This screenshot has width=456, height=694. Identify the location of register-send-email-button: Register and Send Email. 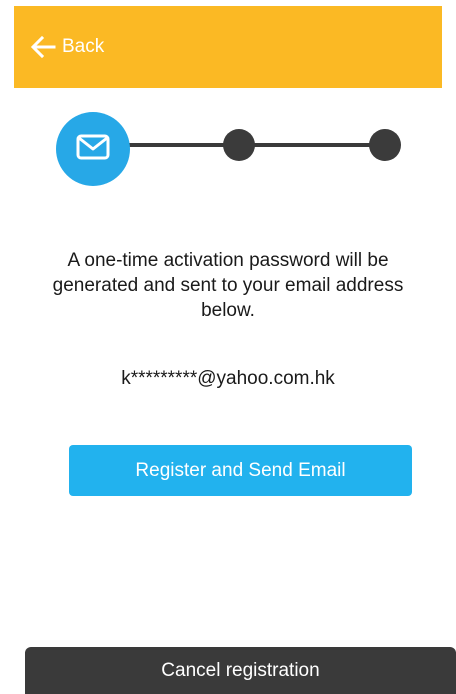
(240, 470).